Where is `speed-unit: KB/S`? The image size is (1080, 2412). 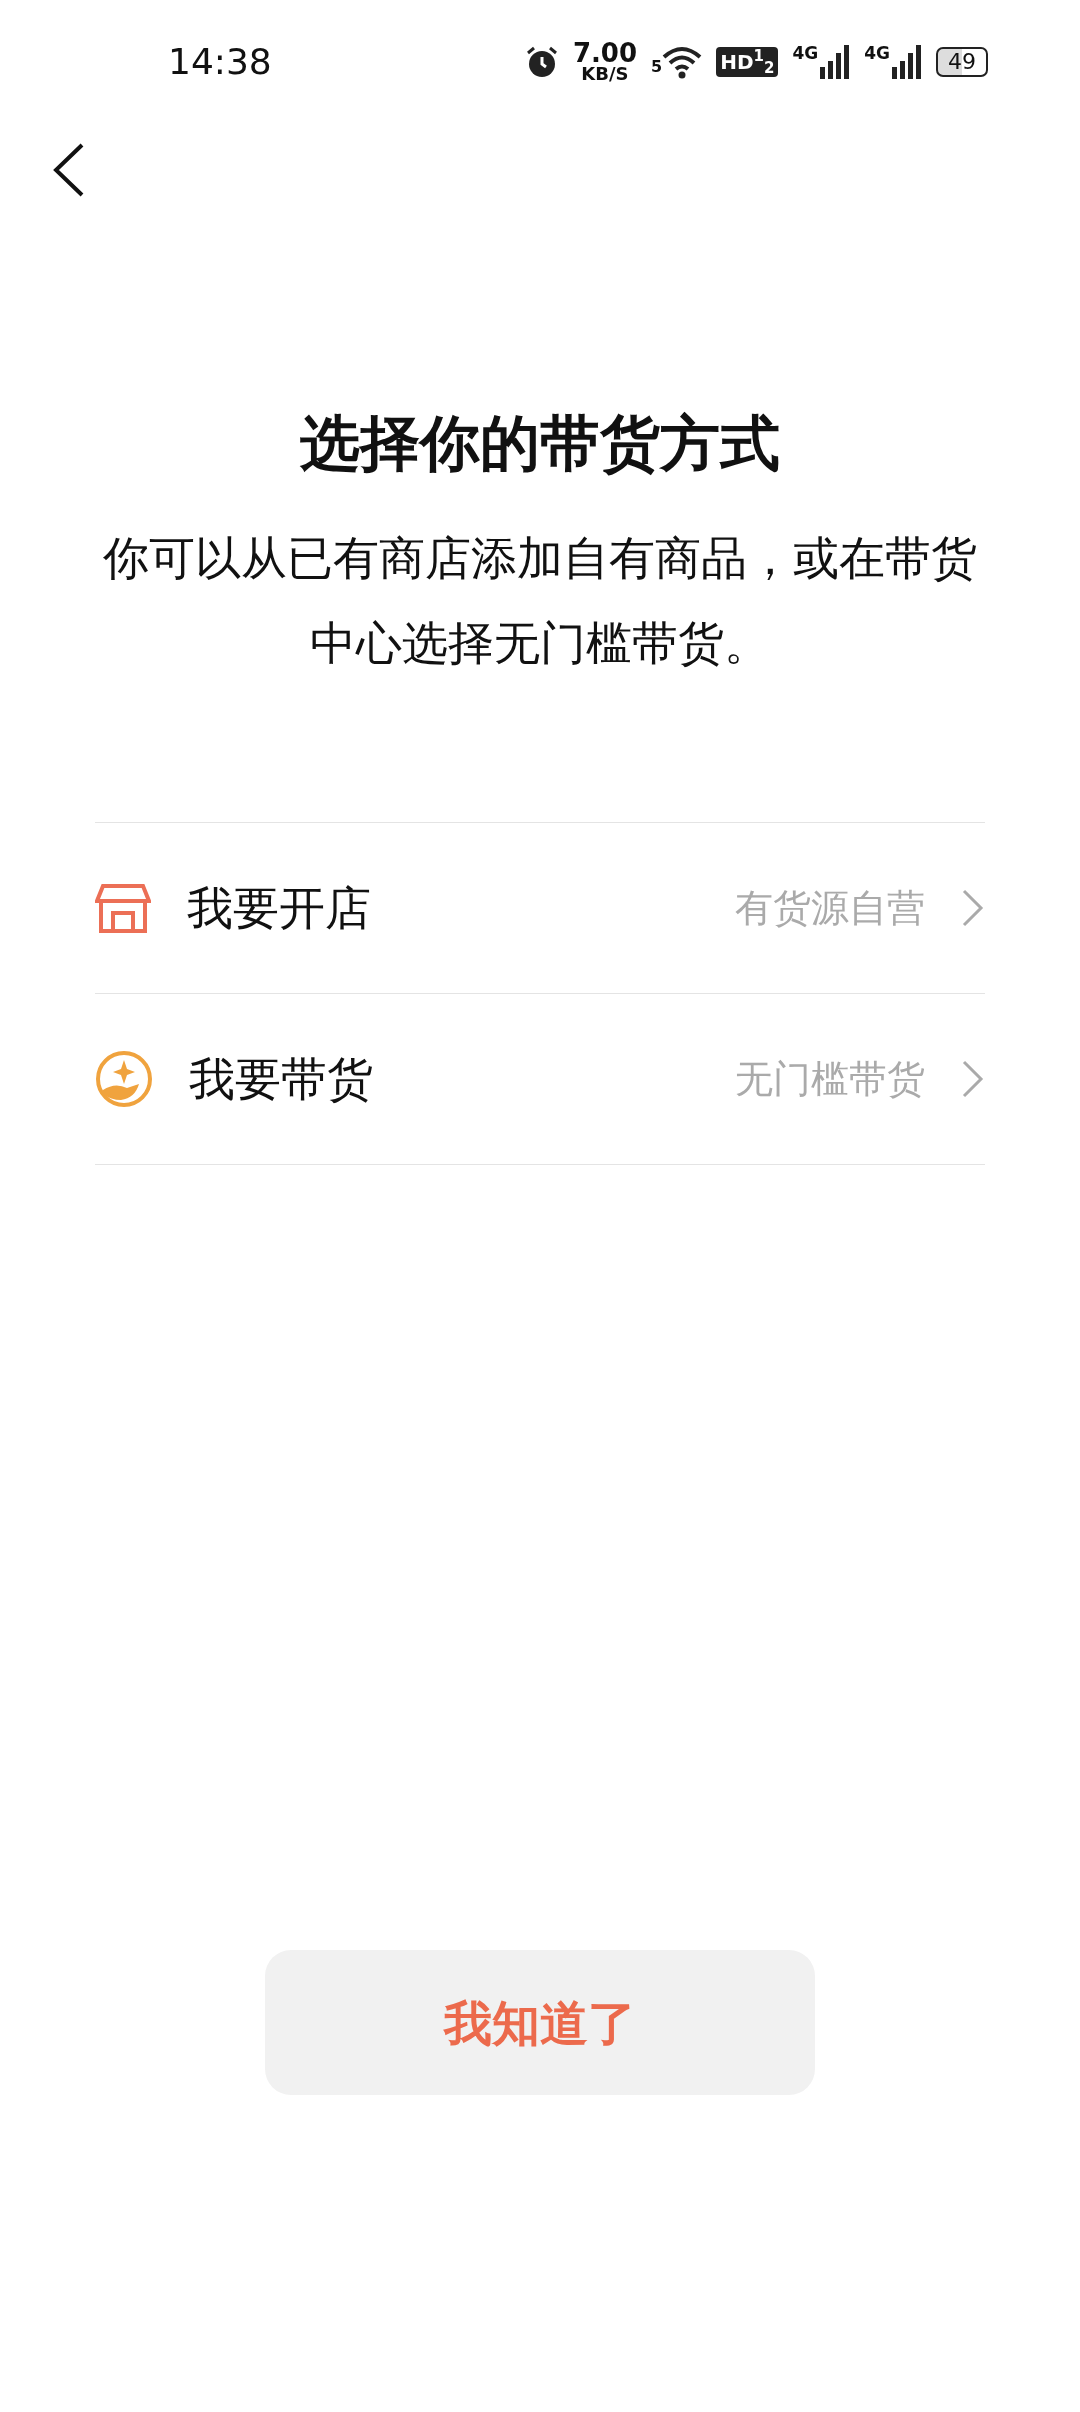
speed-unit: KB/S is located at coordinates (605, 73).